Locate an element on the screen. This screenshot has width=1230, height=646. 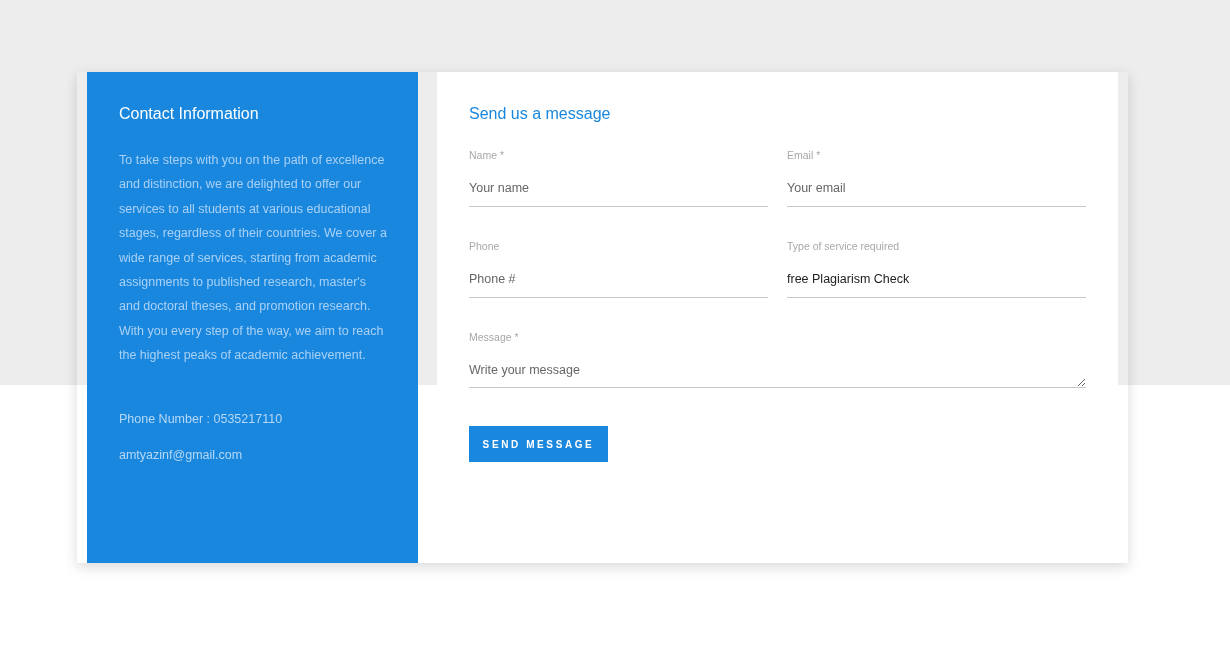
field-label: Email * is located at coordinates (804, 155).